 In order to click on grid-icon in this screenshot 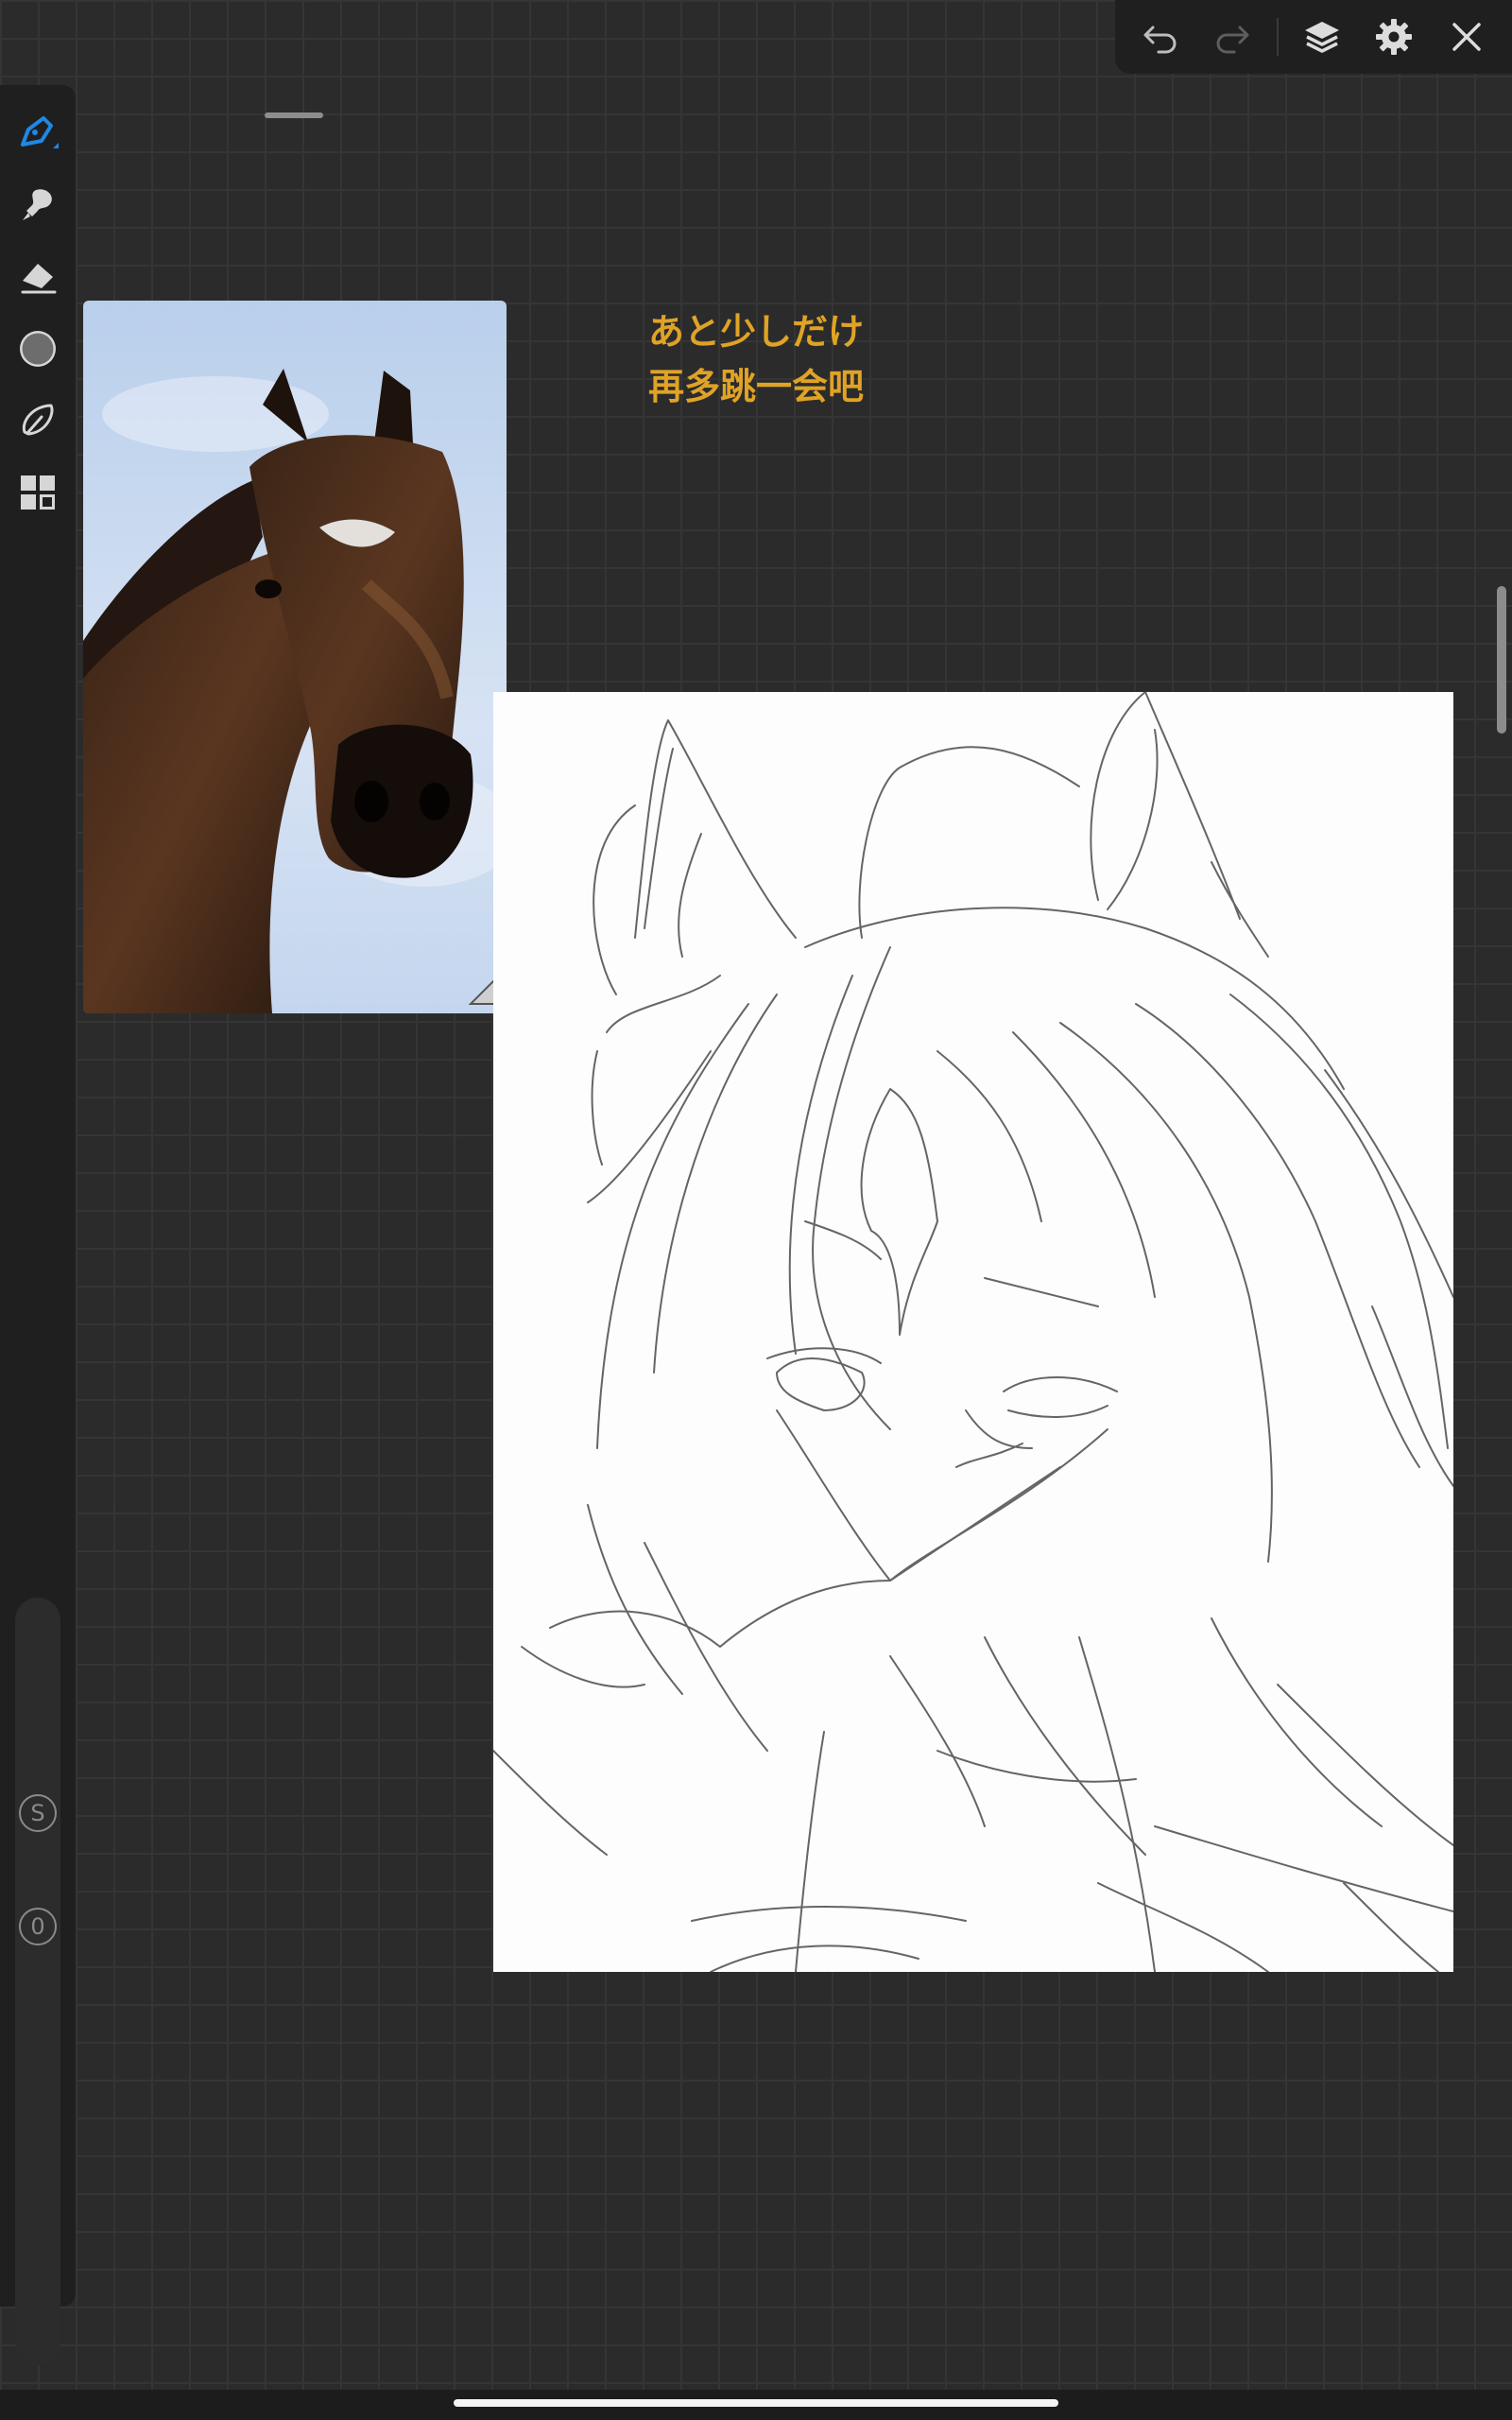, I will do `click(38, 493)`.